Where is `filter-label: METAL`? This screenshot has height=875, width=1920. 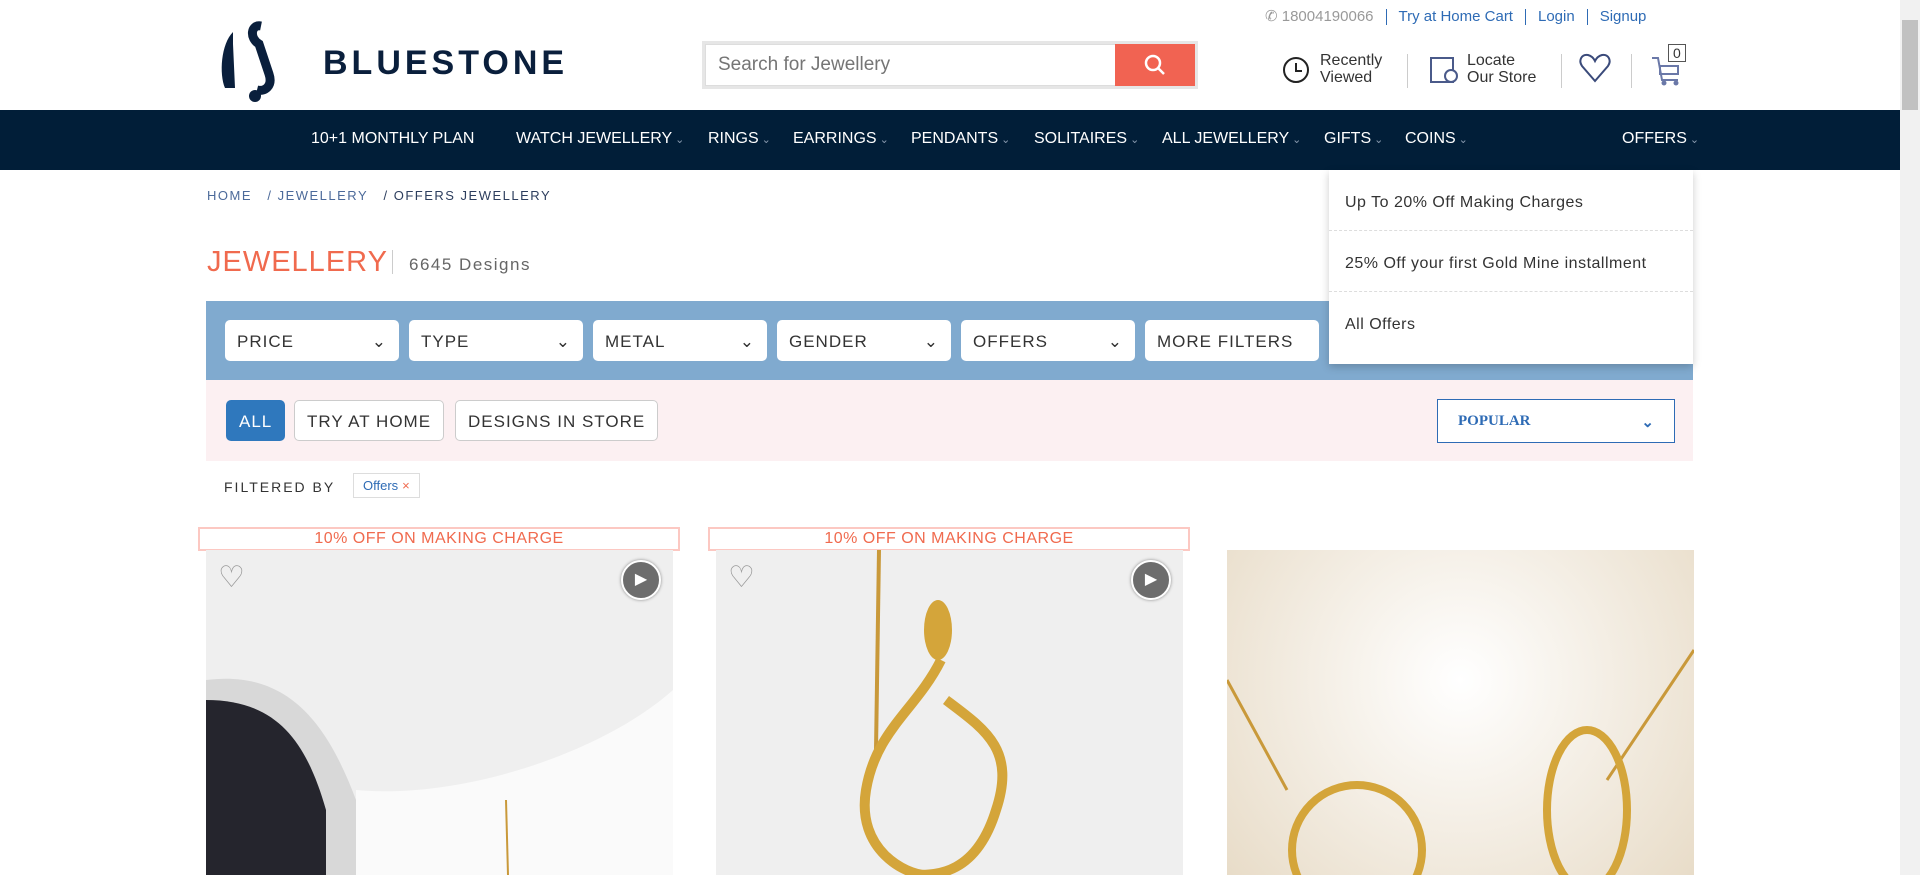 filter-label: METAL is located at coordinates (635, 341).